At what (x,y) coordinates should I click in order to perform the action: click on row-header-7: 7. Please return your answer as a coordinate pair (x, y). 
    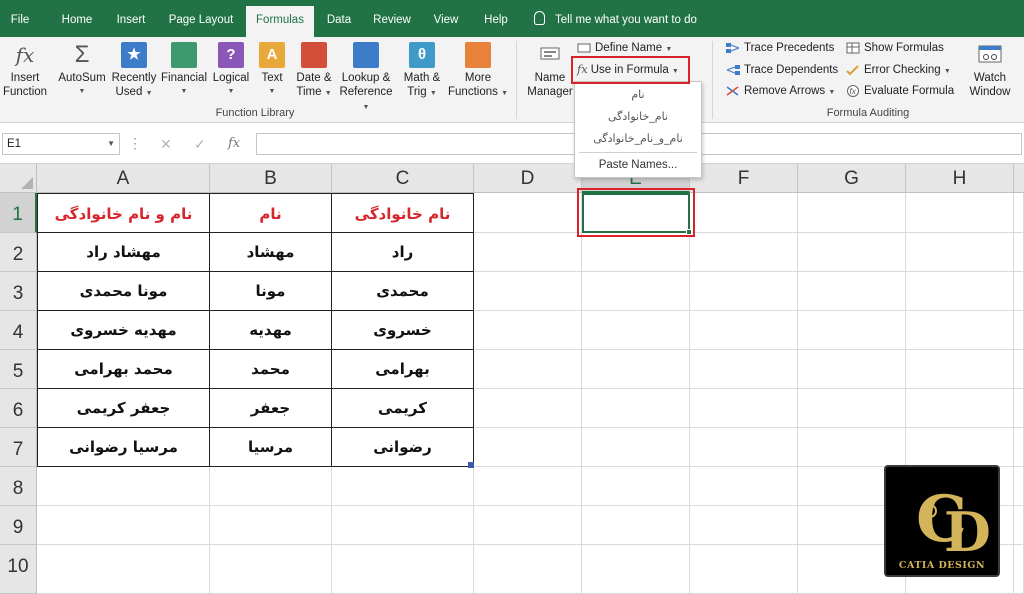
    Looking at the image, I should click on (18, 447).